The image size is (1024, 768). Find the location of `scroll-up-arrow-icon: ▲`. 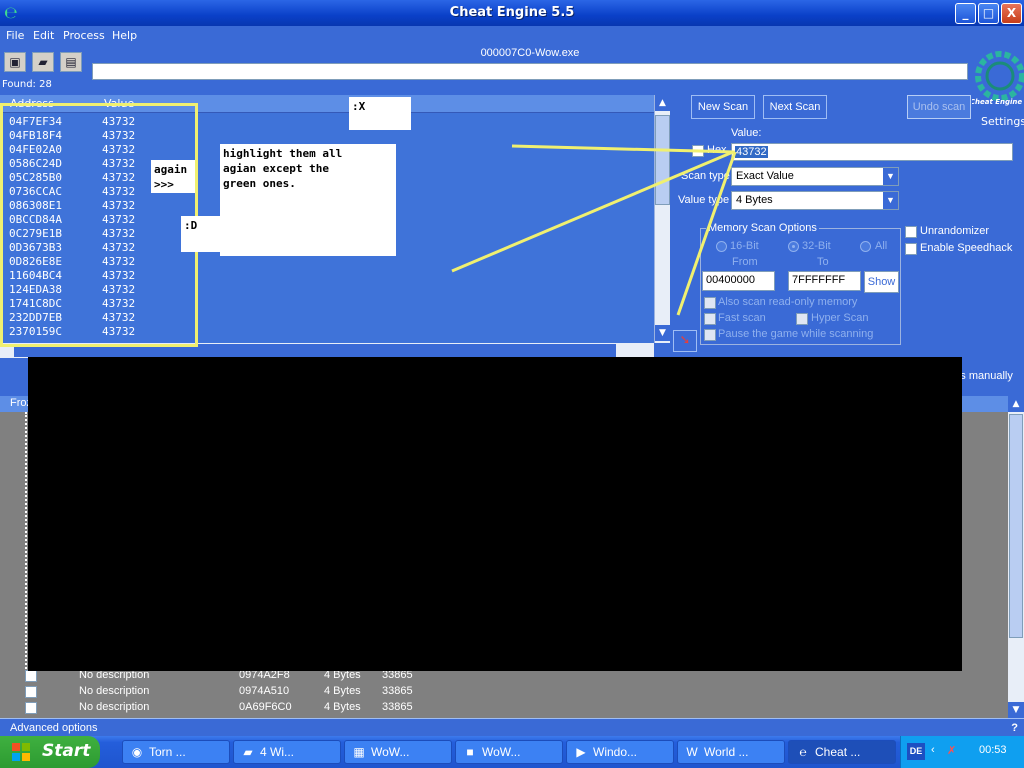

scroll-up-arrow-icon: ▲ is located at coordinates (1016, 404).